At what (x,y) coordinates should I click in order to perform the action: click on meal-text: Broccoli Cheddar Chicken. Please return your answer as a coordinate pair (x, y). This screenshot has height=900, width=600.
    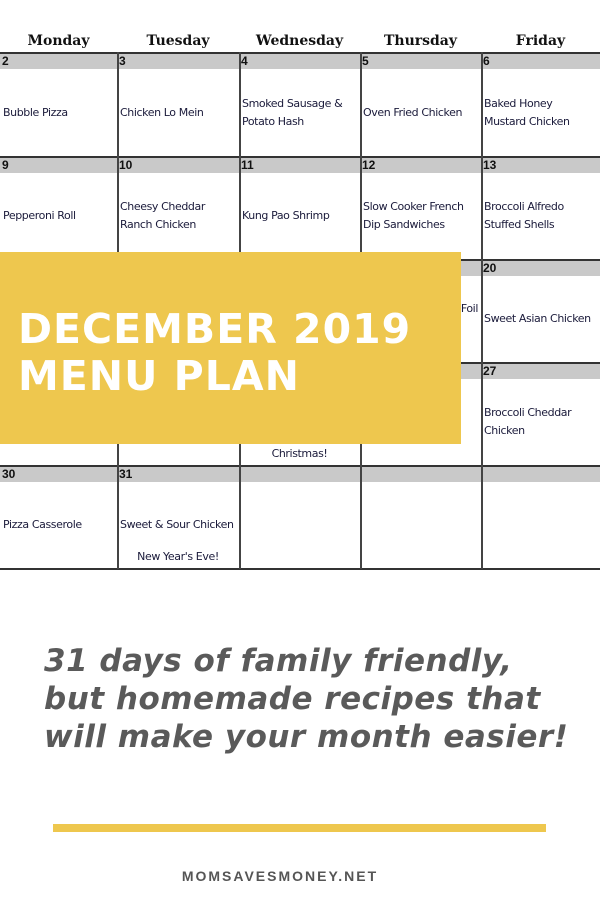
    Looking at the image, I should click on (528, 421).